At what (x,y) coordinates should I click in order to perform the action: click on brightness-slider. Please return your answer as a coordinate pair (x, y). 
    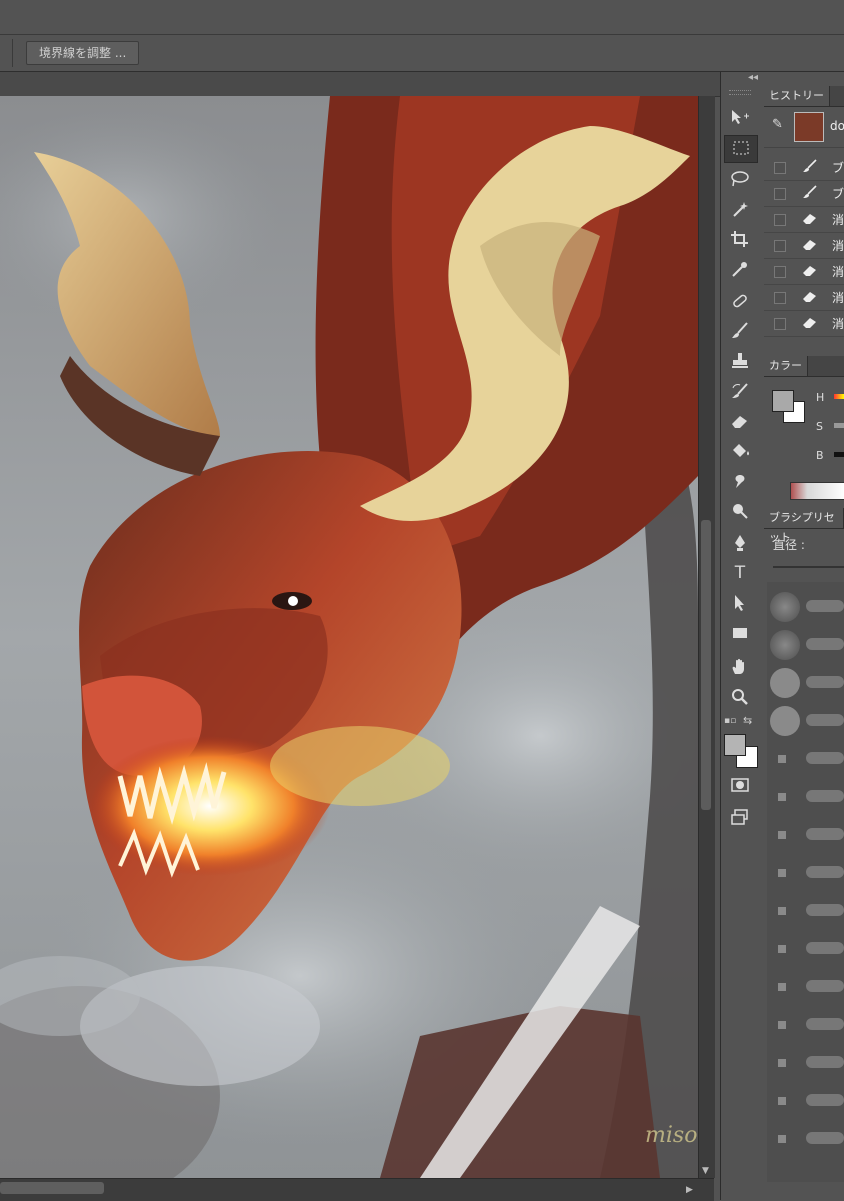
    Looking at the image, I should click on (839, 454).